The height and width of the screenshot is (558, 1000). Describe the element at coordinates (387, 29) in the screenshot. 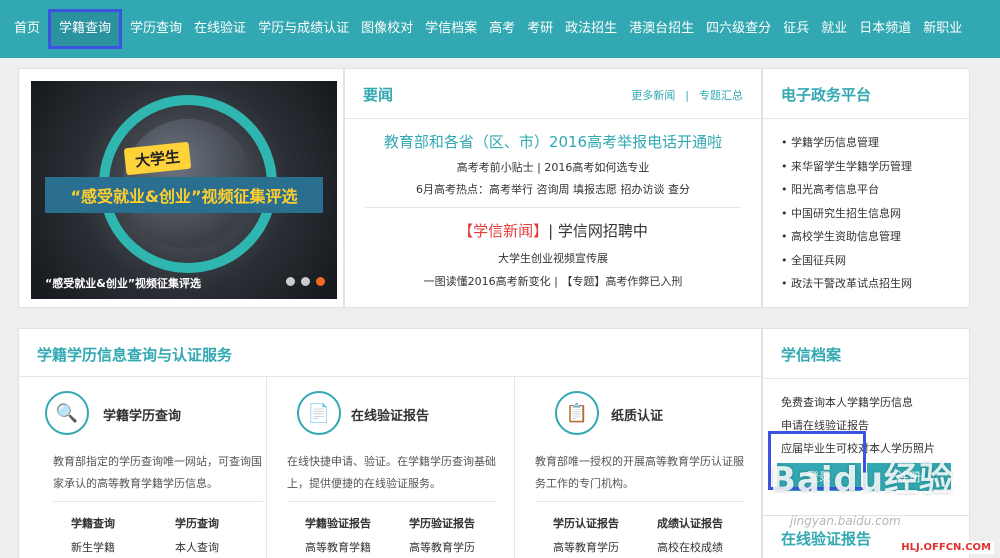

I see `nav-item: 图像校对` at that location.